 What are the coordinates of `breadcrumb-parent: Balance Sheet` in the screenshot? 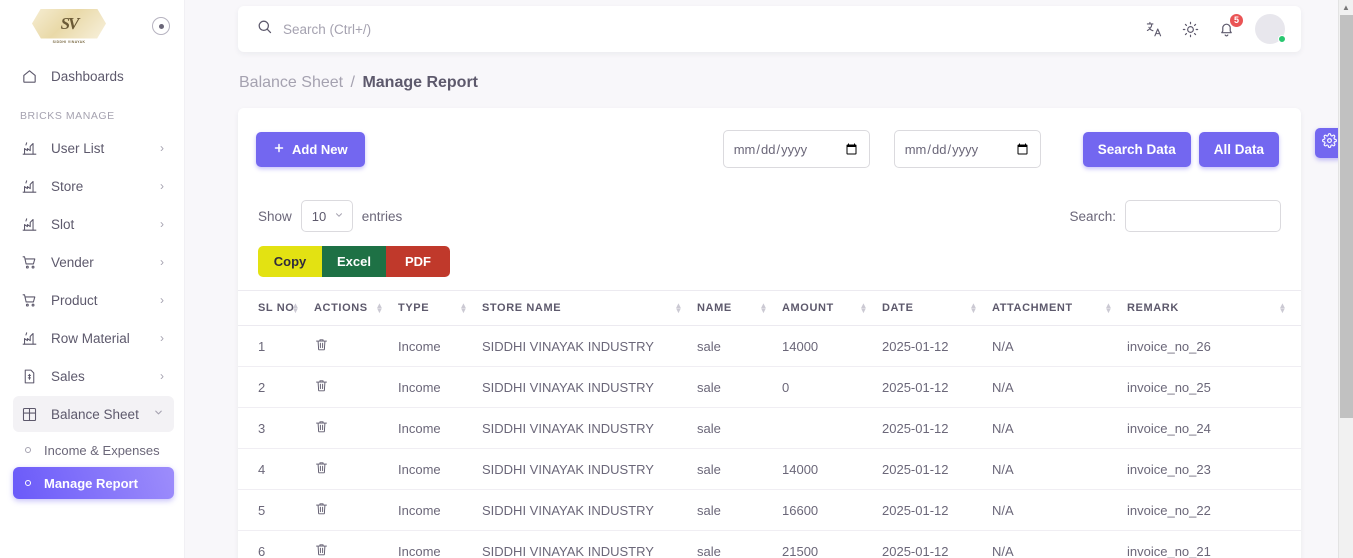 It's located at (291, 82).